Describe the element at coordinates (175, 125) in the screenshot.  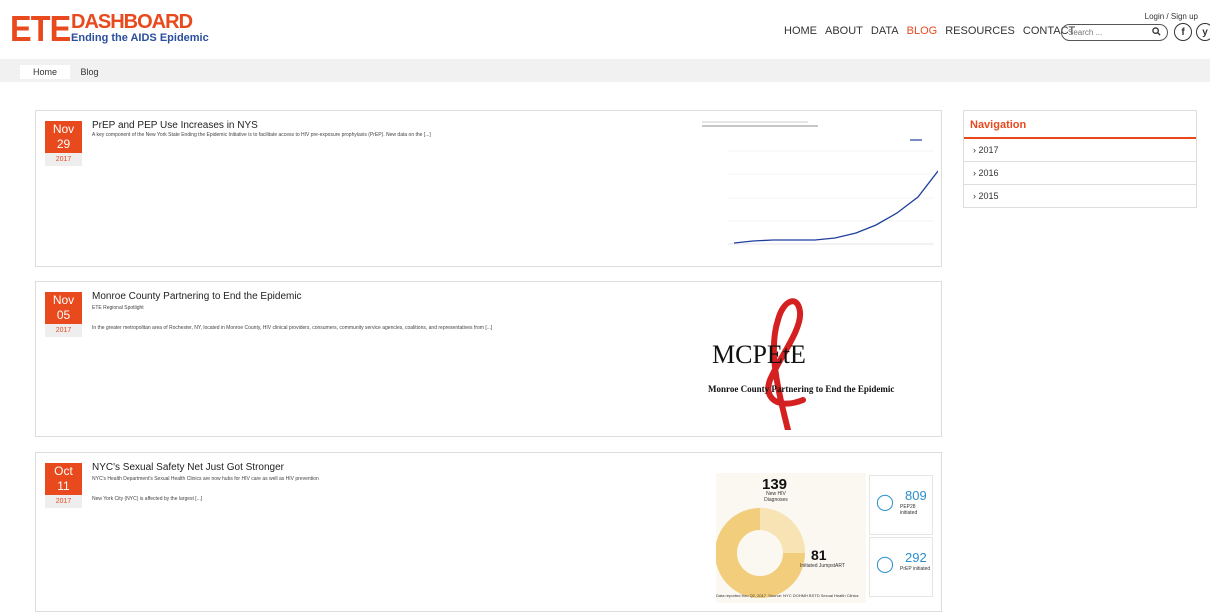
I see `post-title: PrEP and PEP Use Increases in NYS` at that location.